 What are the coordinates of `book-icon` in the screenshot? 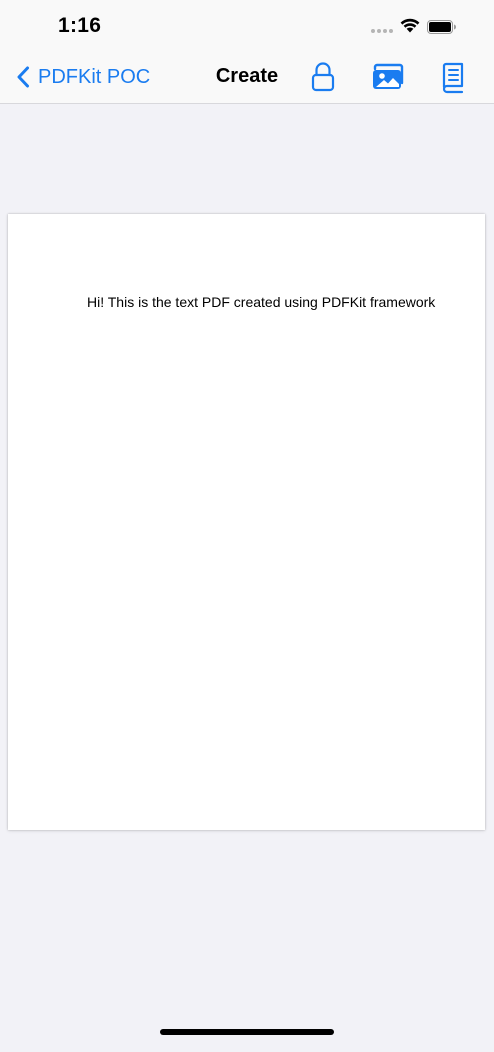 It's located at (453, 78).